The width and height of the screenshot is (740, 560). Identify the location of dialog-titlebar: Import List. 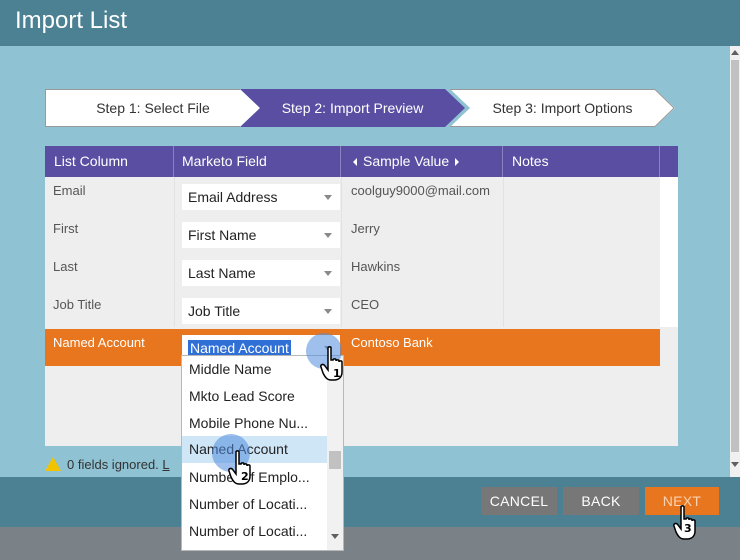
(370, 23).